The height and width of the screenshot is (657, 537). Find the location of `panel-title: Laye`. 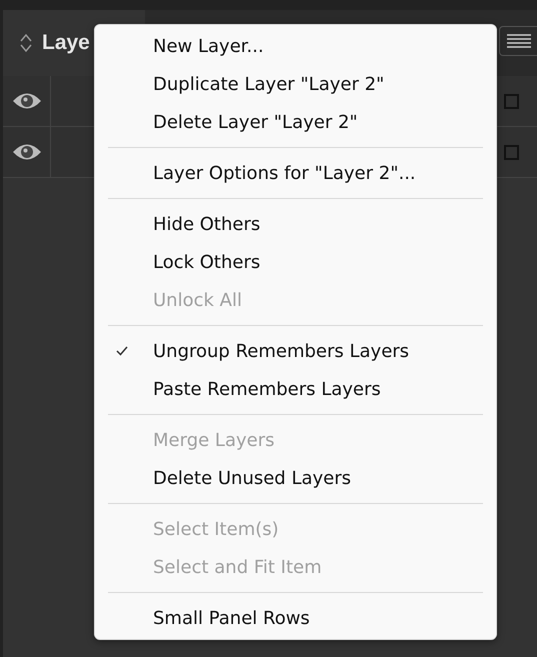

panel-title: Laye is located at coordinates (66, 43).